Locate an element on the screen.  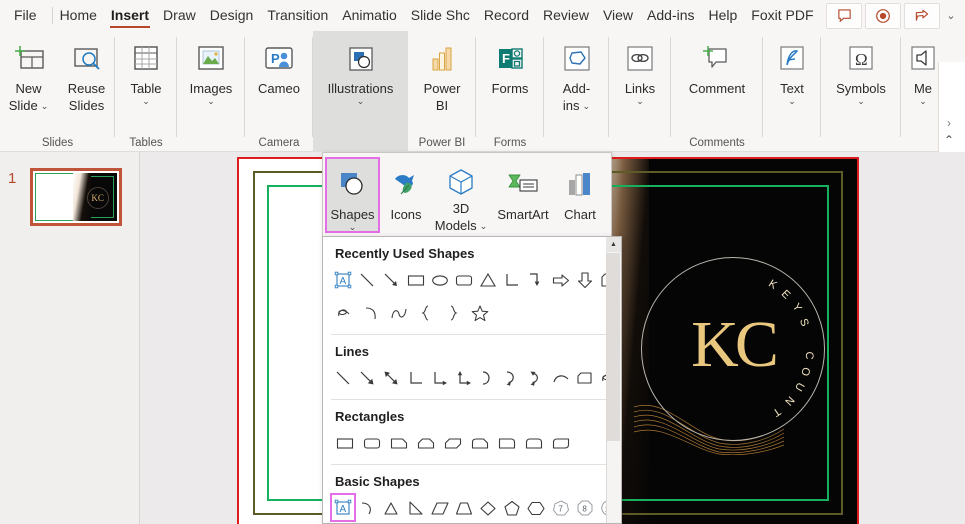
tab-design: Design is located at coordinates (232, 15).